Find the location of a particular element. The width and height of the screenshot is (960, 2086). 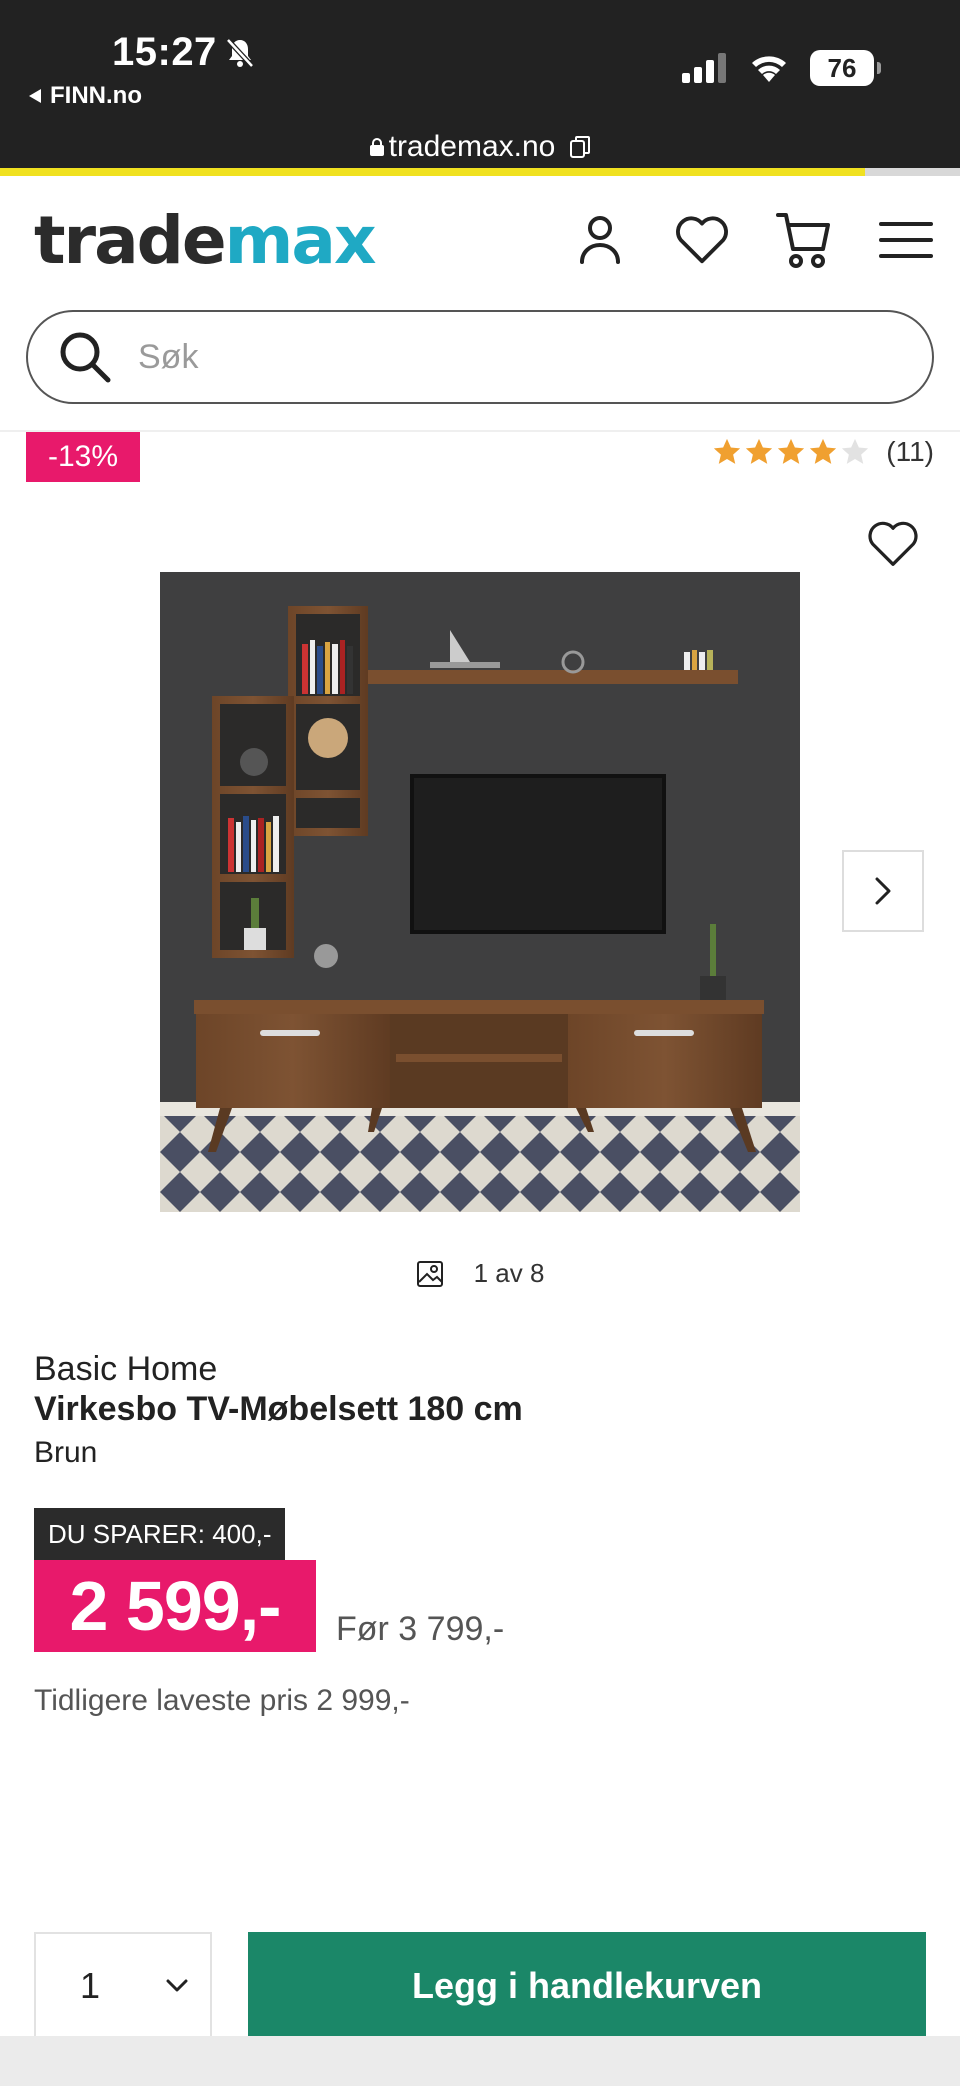

search-icon is located at coordinates (85, 357).